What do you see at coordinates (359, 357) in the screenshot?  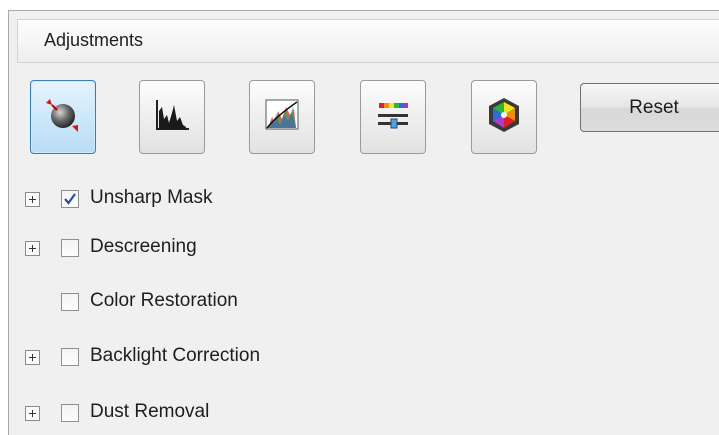 I see `option-row-backlight-correction: Backlight Correction` at bounding box center [359, 357].